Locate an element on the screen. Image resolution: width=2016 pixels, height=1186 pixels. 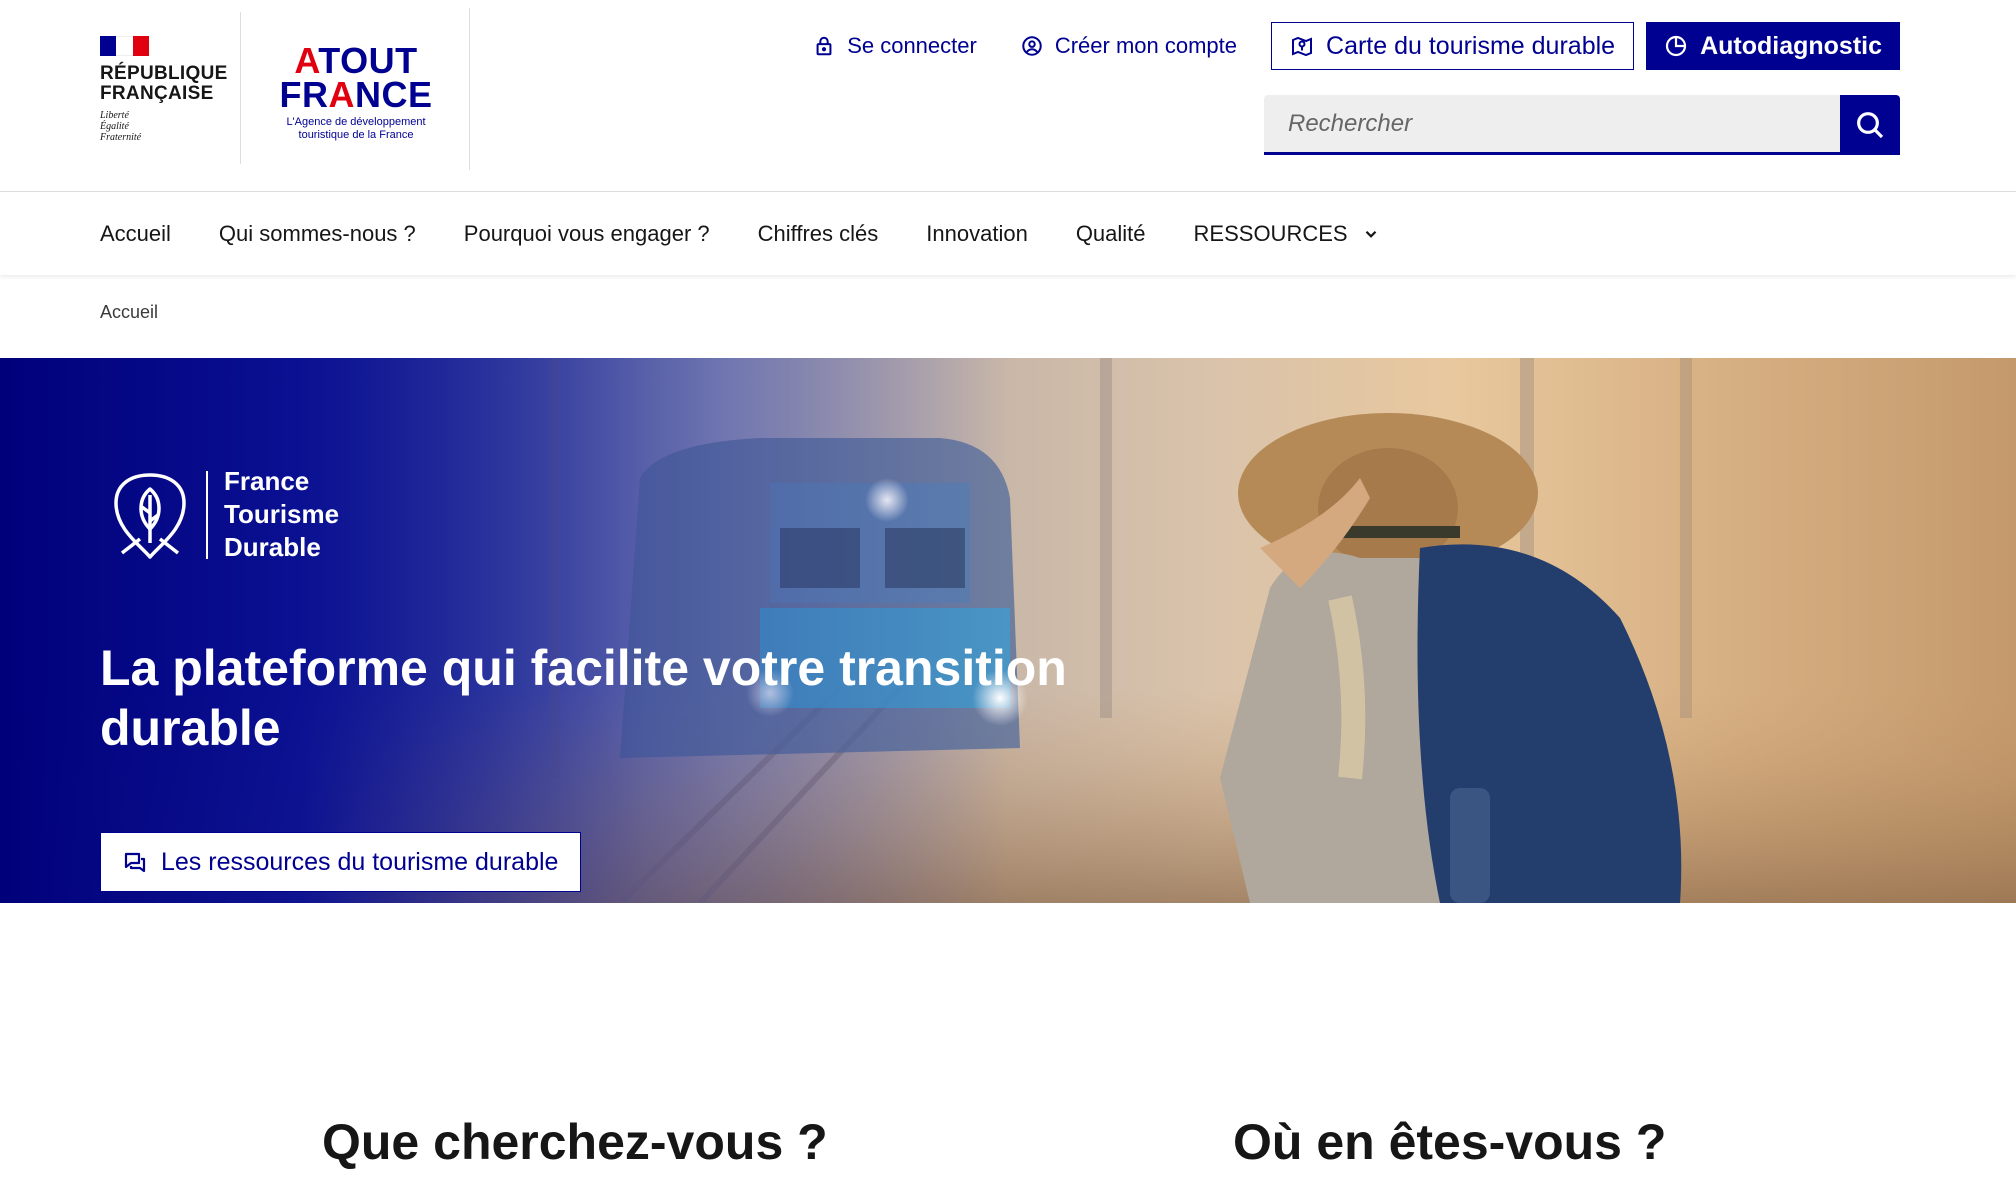
map-pin-icon is located at coordinates (1302, 46).